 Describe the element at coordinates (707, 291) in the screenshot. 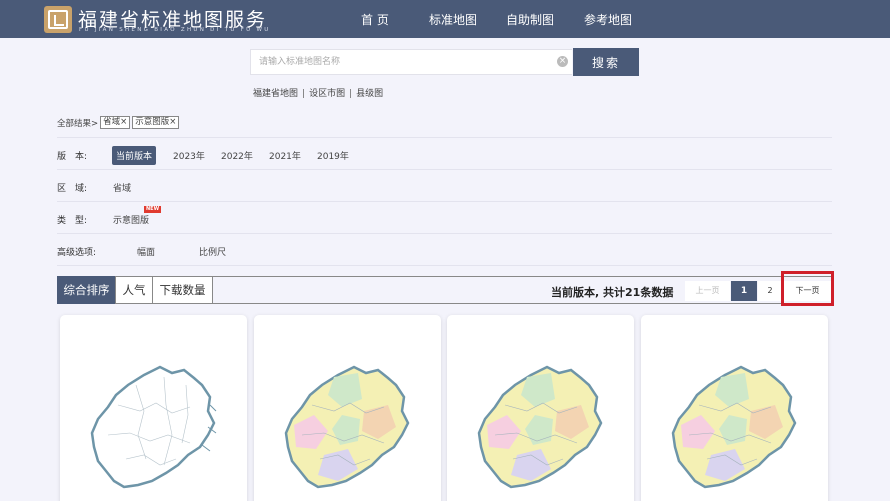

I see `prev-page-button: 上一页` at that location.